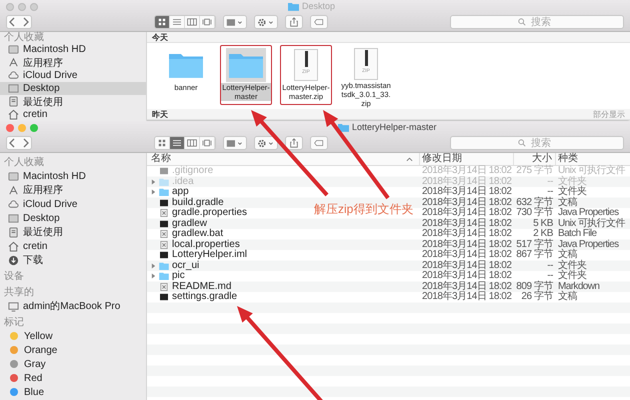 This screenshot has height=400, width=630. Describe the element at coordinates (160, 114) in the screenshot. I see `group-title: 昨天` at that location.